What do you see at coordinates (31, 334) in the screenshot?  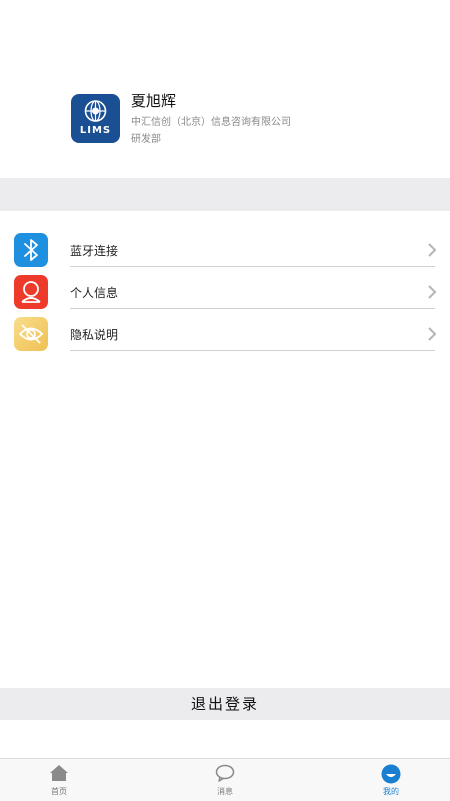 I see `eye-slash-icon` at bounding box center [31, 334].